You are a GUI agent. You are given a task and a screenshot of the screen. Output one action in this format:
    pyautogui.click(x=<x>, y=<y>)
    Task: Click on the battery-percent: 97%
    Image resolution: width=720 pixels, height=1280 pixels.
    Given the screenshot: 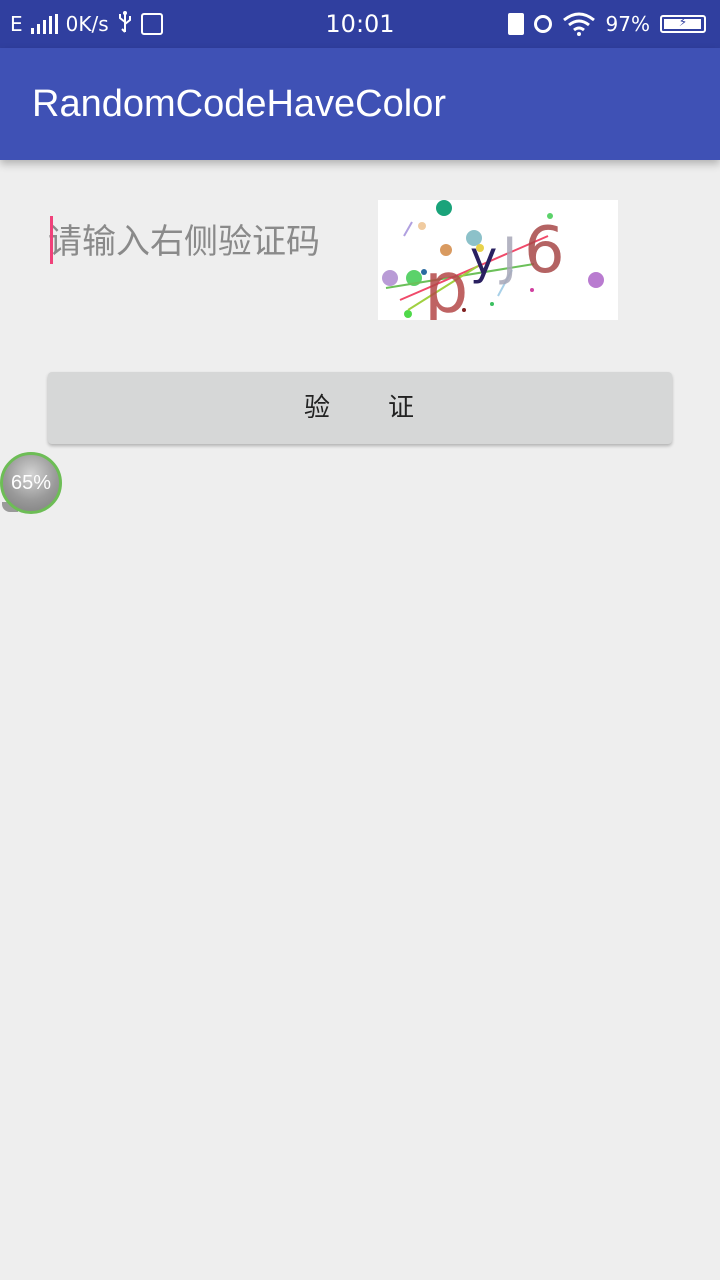 What is the action you would take?
    pyautogui.click(x=627, y=24)
    